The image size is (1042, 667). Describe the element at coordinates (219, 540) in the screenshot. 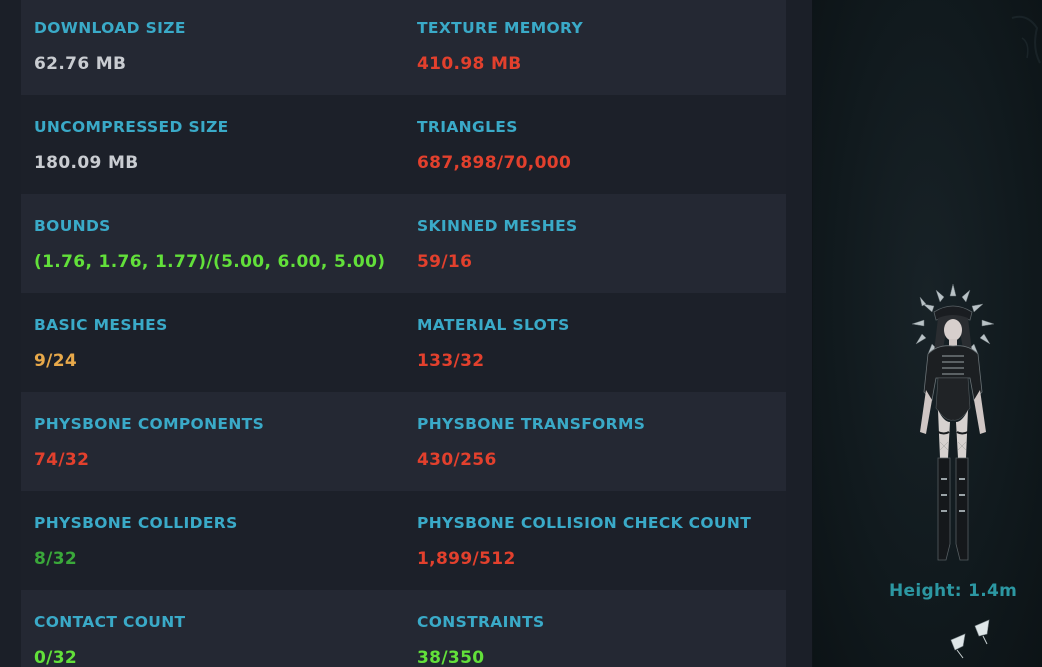

I see `stat-physbone-colliders: PHYSBONE COLLIDERS 8/32` at that location.